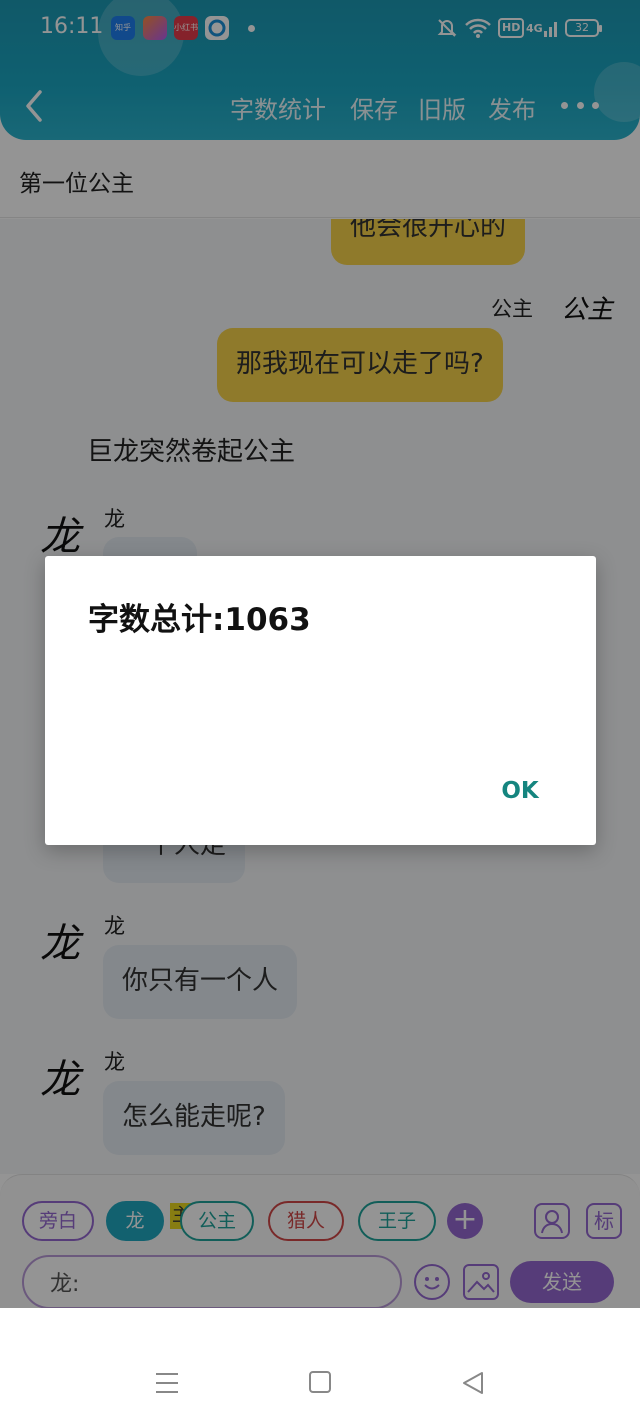 This screenshot has width=640, height=1422. I want to click on dialog-title: 字数总计:1063, so click(199, 620).